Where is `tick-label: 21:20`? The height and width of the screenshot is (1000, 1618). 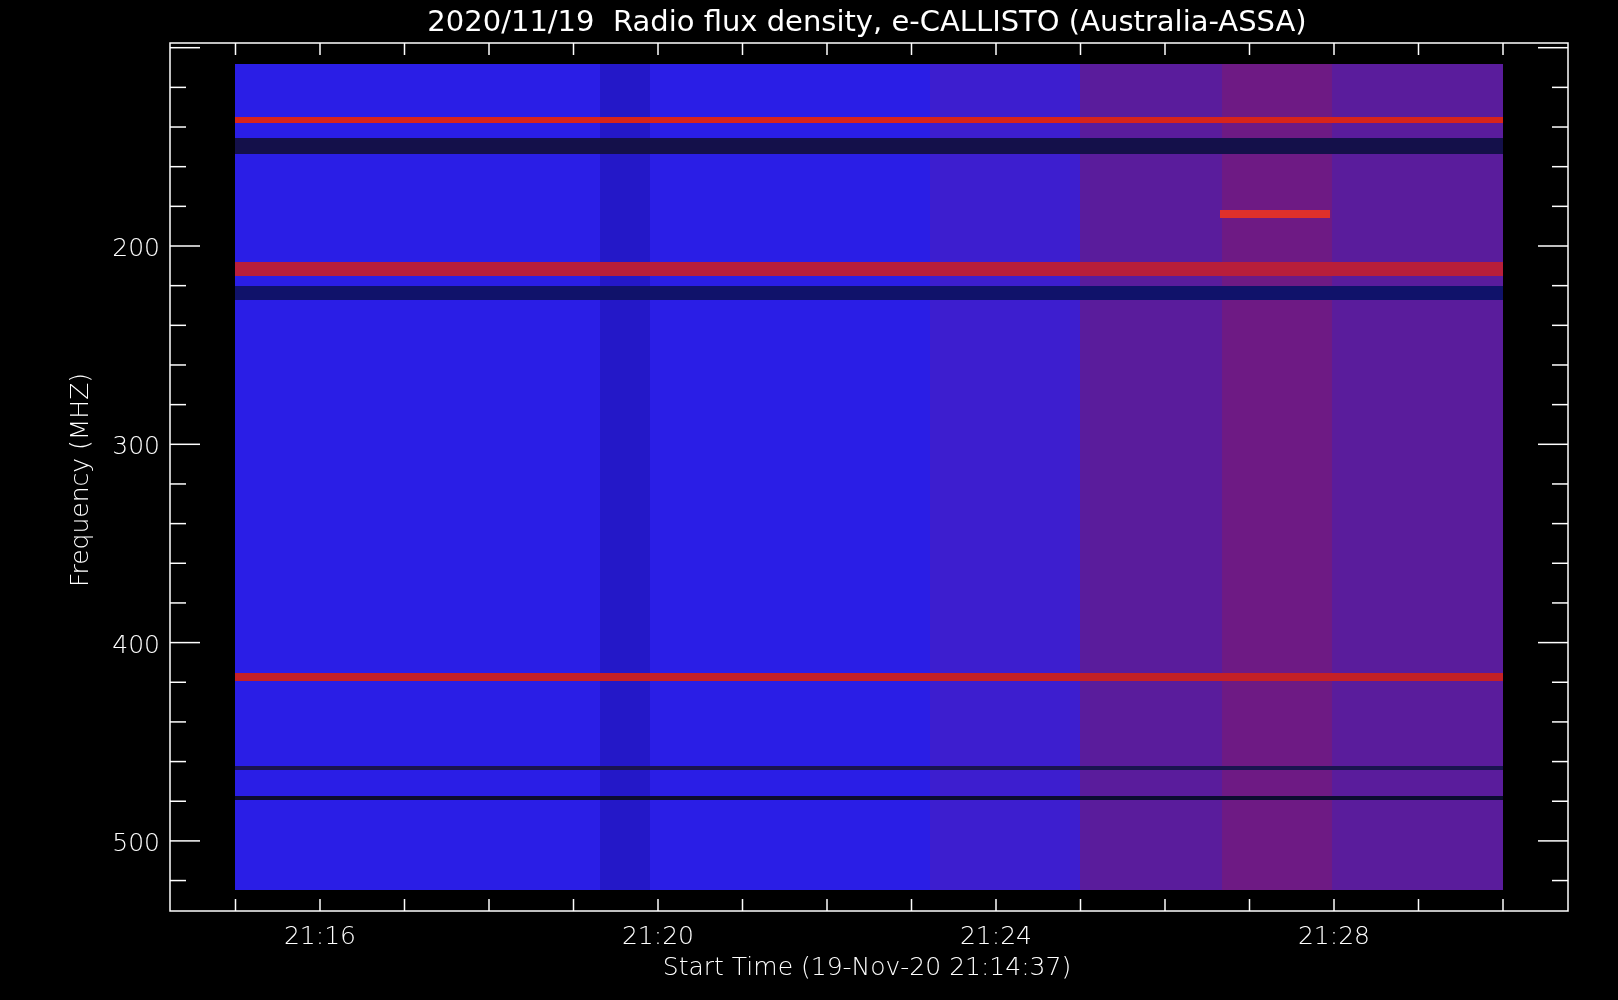 tick-label: 21:20 is located at coordinates (658, 935).